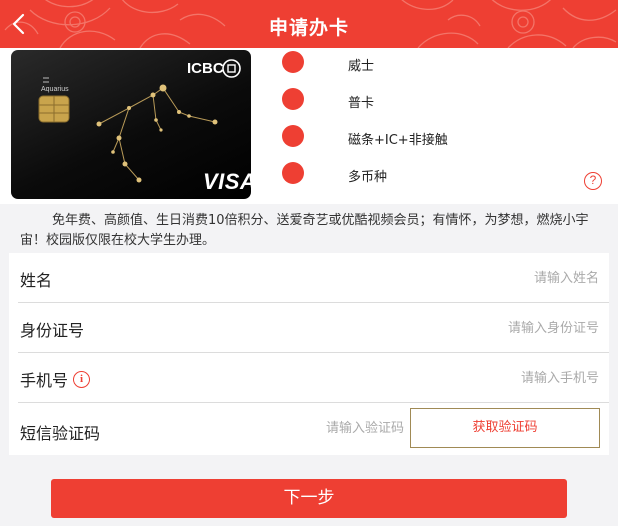  I want to click on feature-label: 普卡, so click(361, 103).